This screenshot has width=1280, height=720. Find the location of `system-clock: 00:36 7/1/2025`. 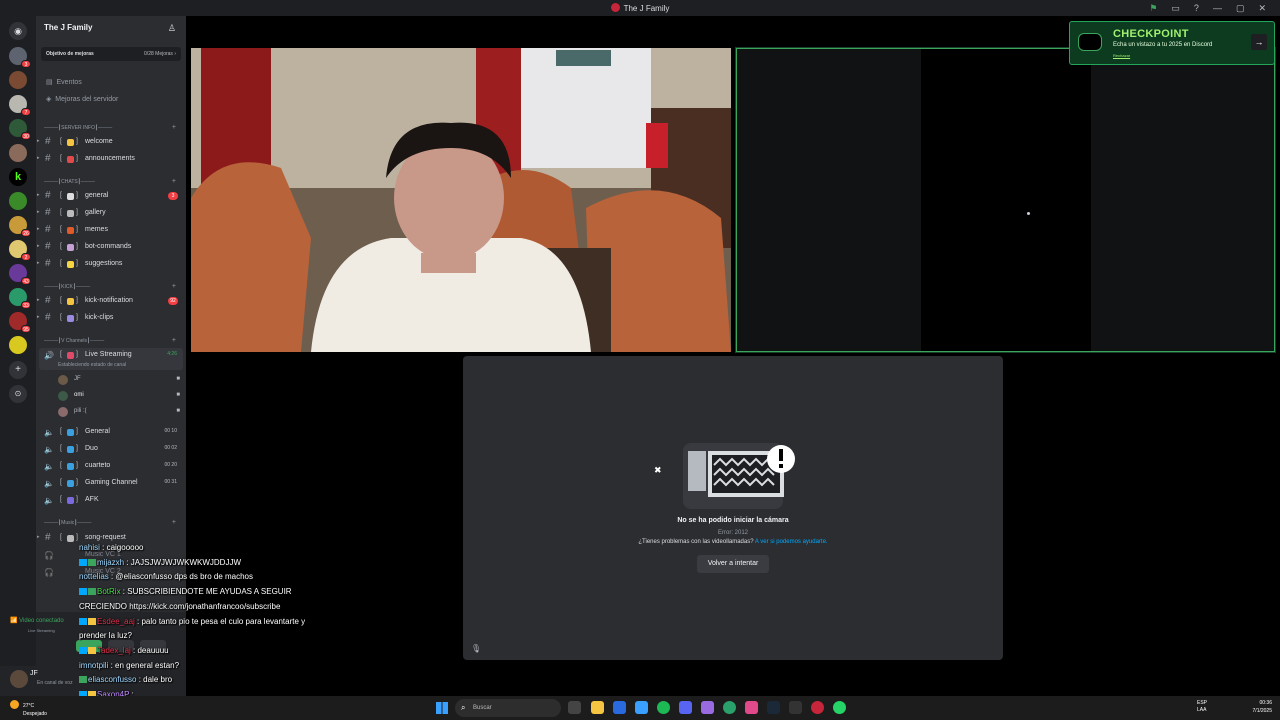

system-clock: 00:36 7/1/2025 is located at coordinates (1262, 707).